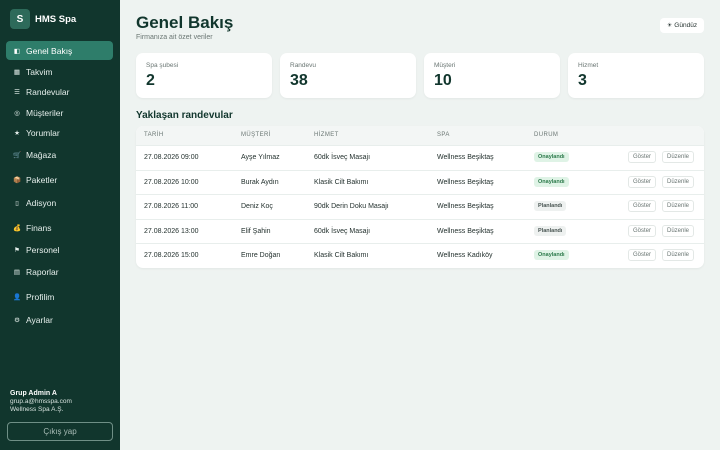  Describe the element at coordinates (420, 135) in the screenshot. I see `table-header: TARİH MÜŞTERİ HİZMET SPA DURUM` at that location.